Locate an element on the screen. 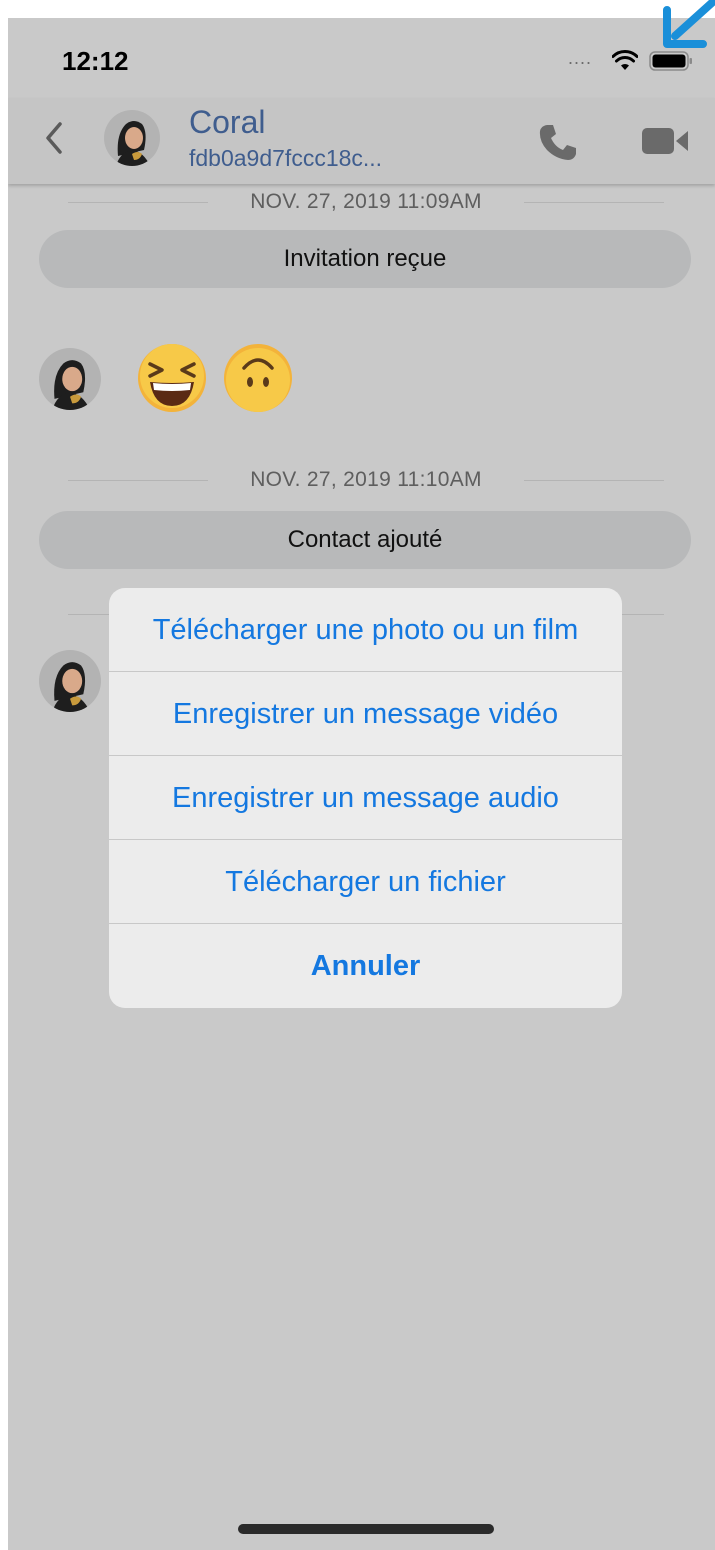 This screenshot has height=1550, width=715. record-video-message-button: Enregistrer un message vidéo is located at coordinates (365, 714).